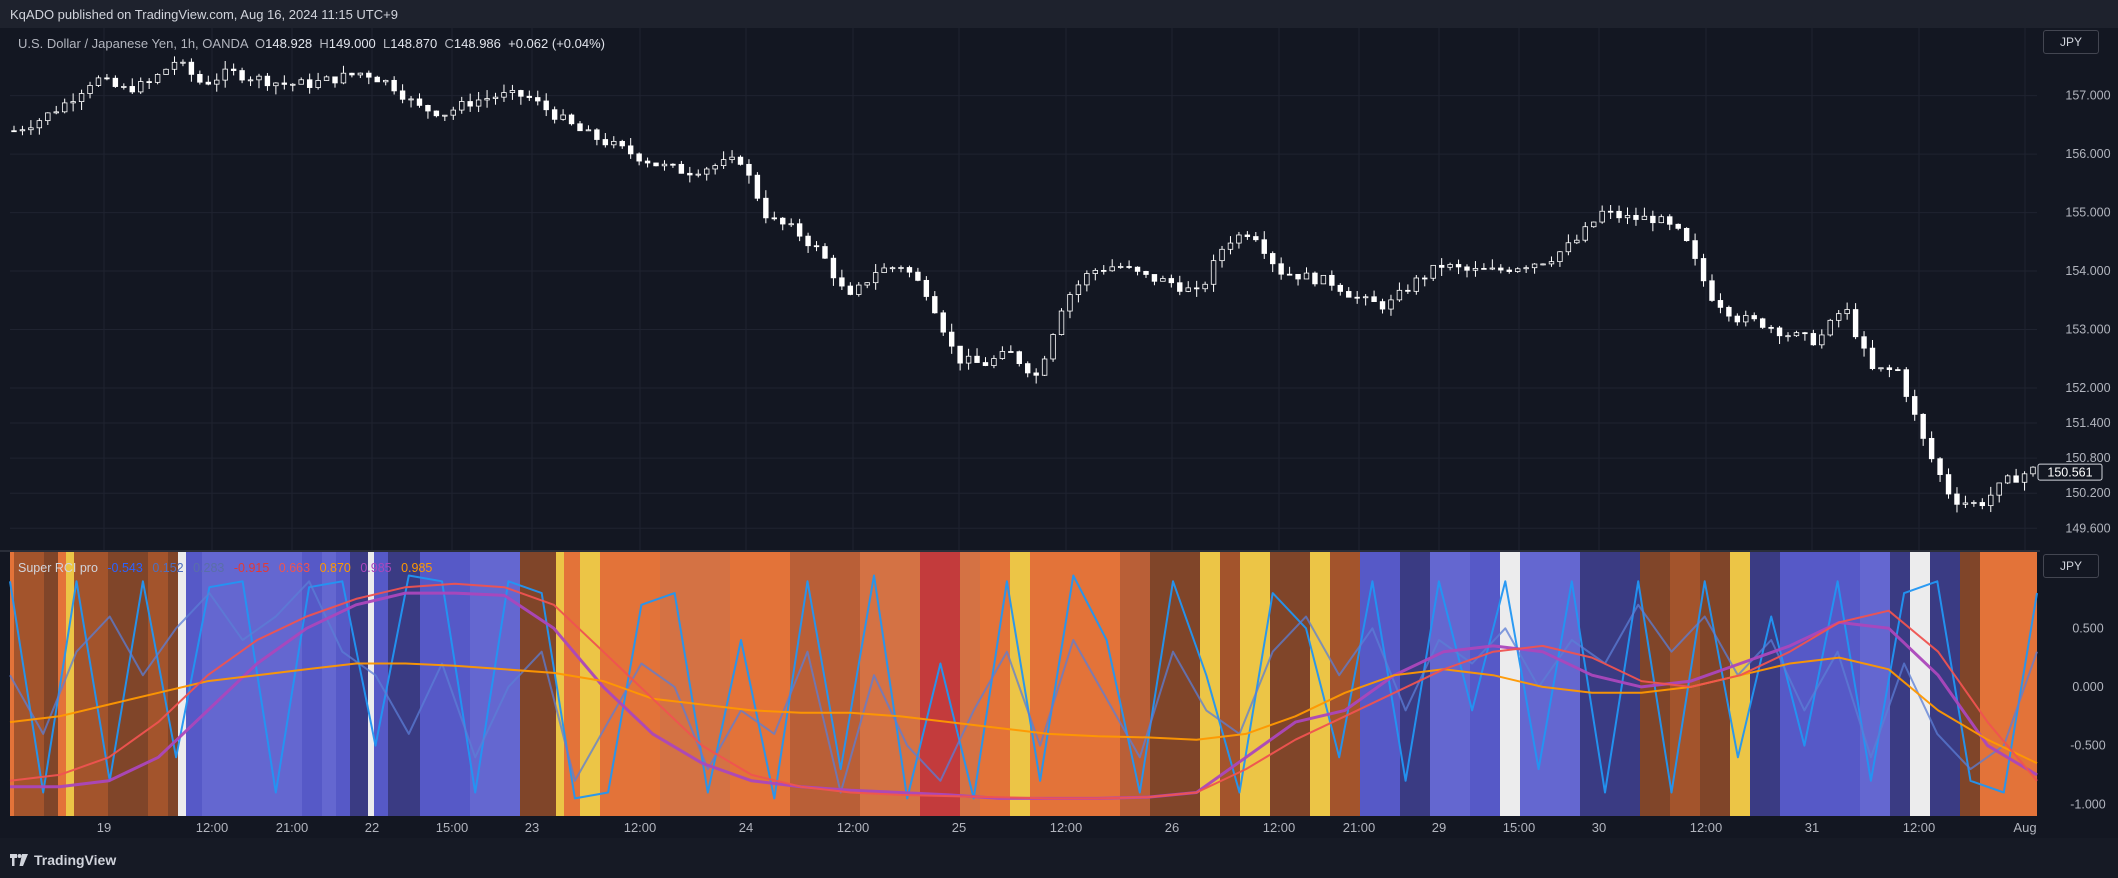 The width and height of the screenshot is (2118, 878). What do you see at coordinates (2071, 566) in the screenshot?
I see `indicator-currency-badge: JPY` at bounding box center [2071, 566].